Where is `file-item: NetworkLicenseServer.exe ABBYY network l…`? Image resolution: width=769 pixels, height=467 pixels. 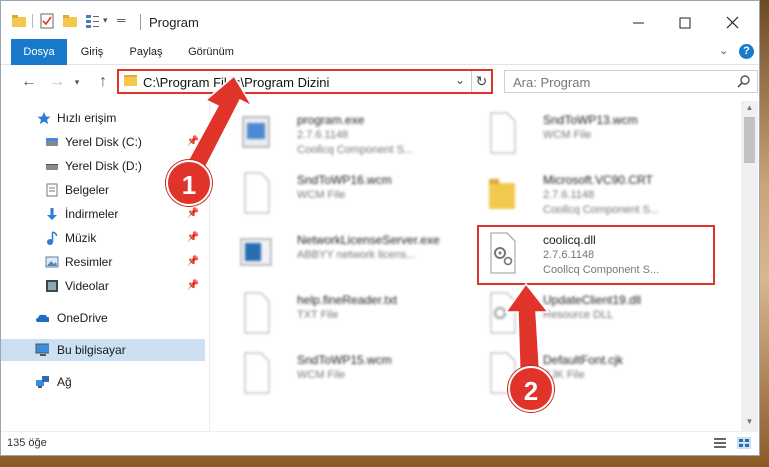 file-item: NetworkLicenseServer.exe ABBYY network l… is located at coordinates (349, 255).